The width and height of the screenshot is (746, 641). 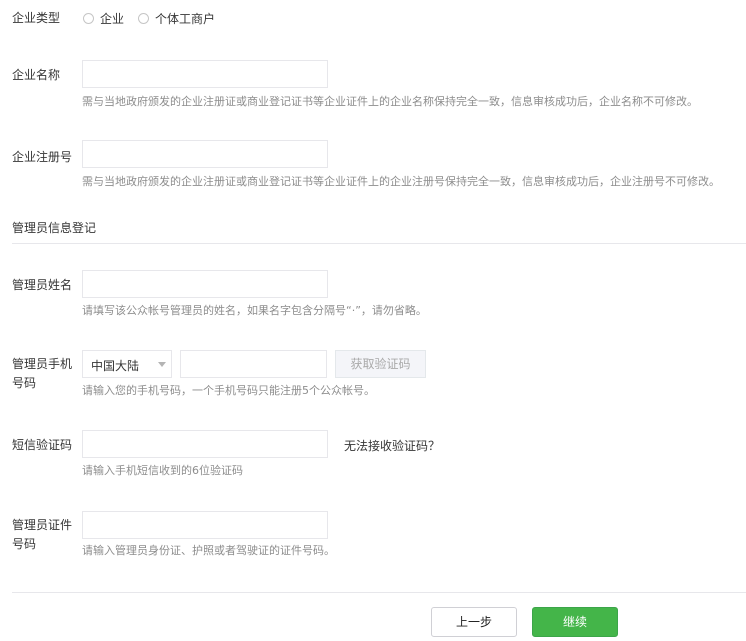 I want to click on radio-option-label: 个体工商户, so click(x=185, y=19).